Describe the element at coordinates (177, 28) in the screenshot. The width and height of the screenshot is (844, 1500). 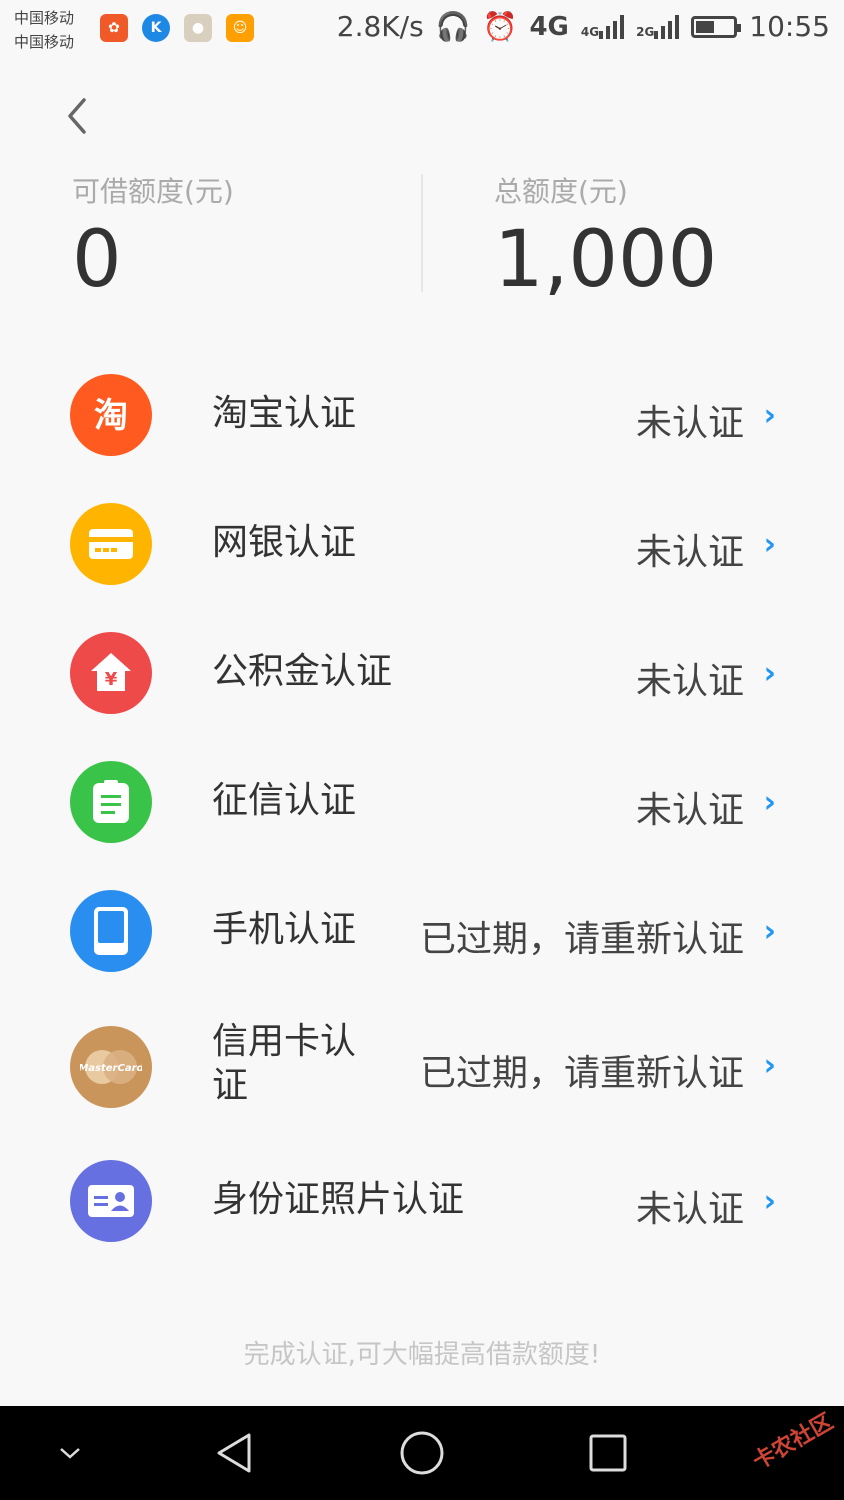
I see `notification-icons: ✿ K ● ☺` at that location.